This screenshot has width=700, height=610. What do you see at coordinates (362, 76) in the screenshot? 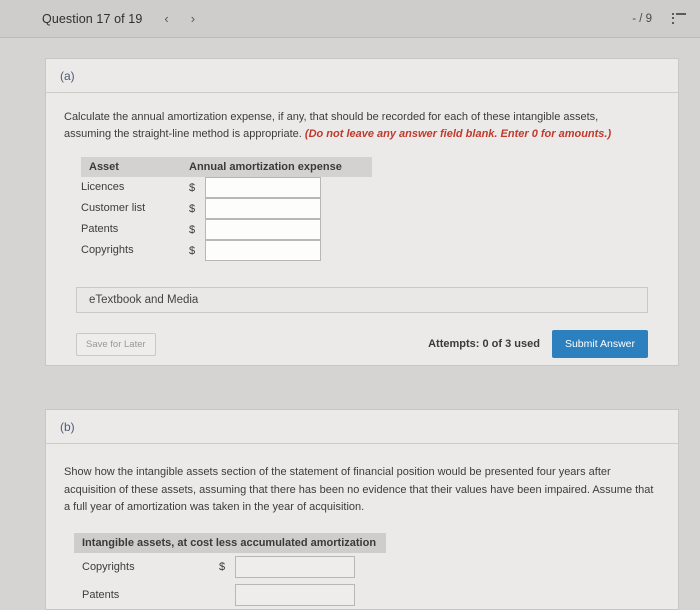
I see `part-a-header: (a)` at bounding box center [362, 76].